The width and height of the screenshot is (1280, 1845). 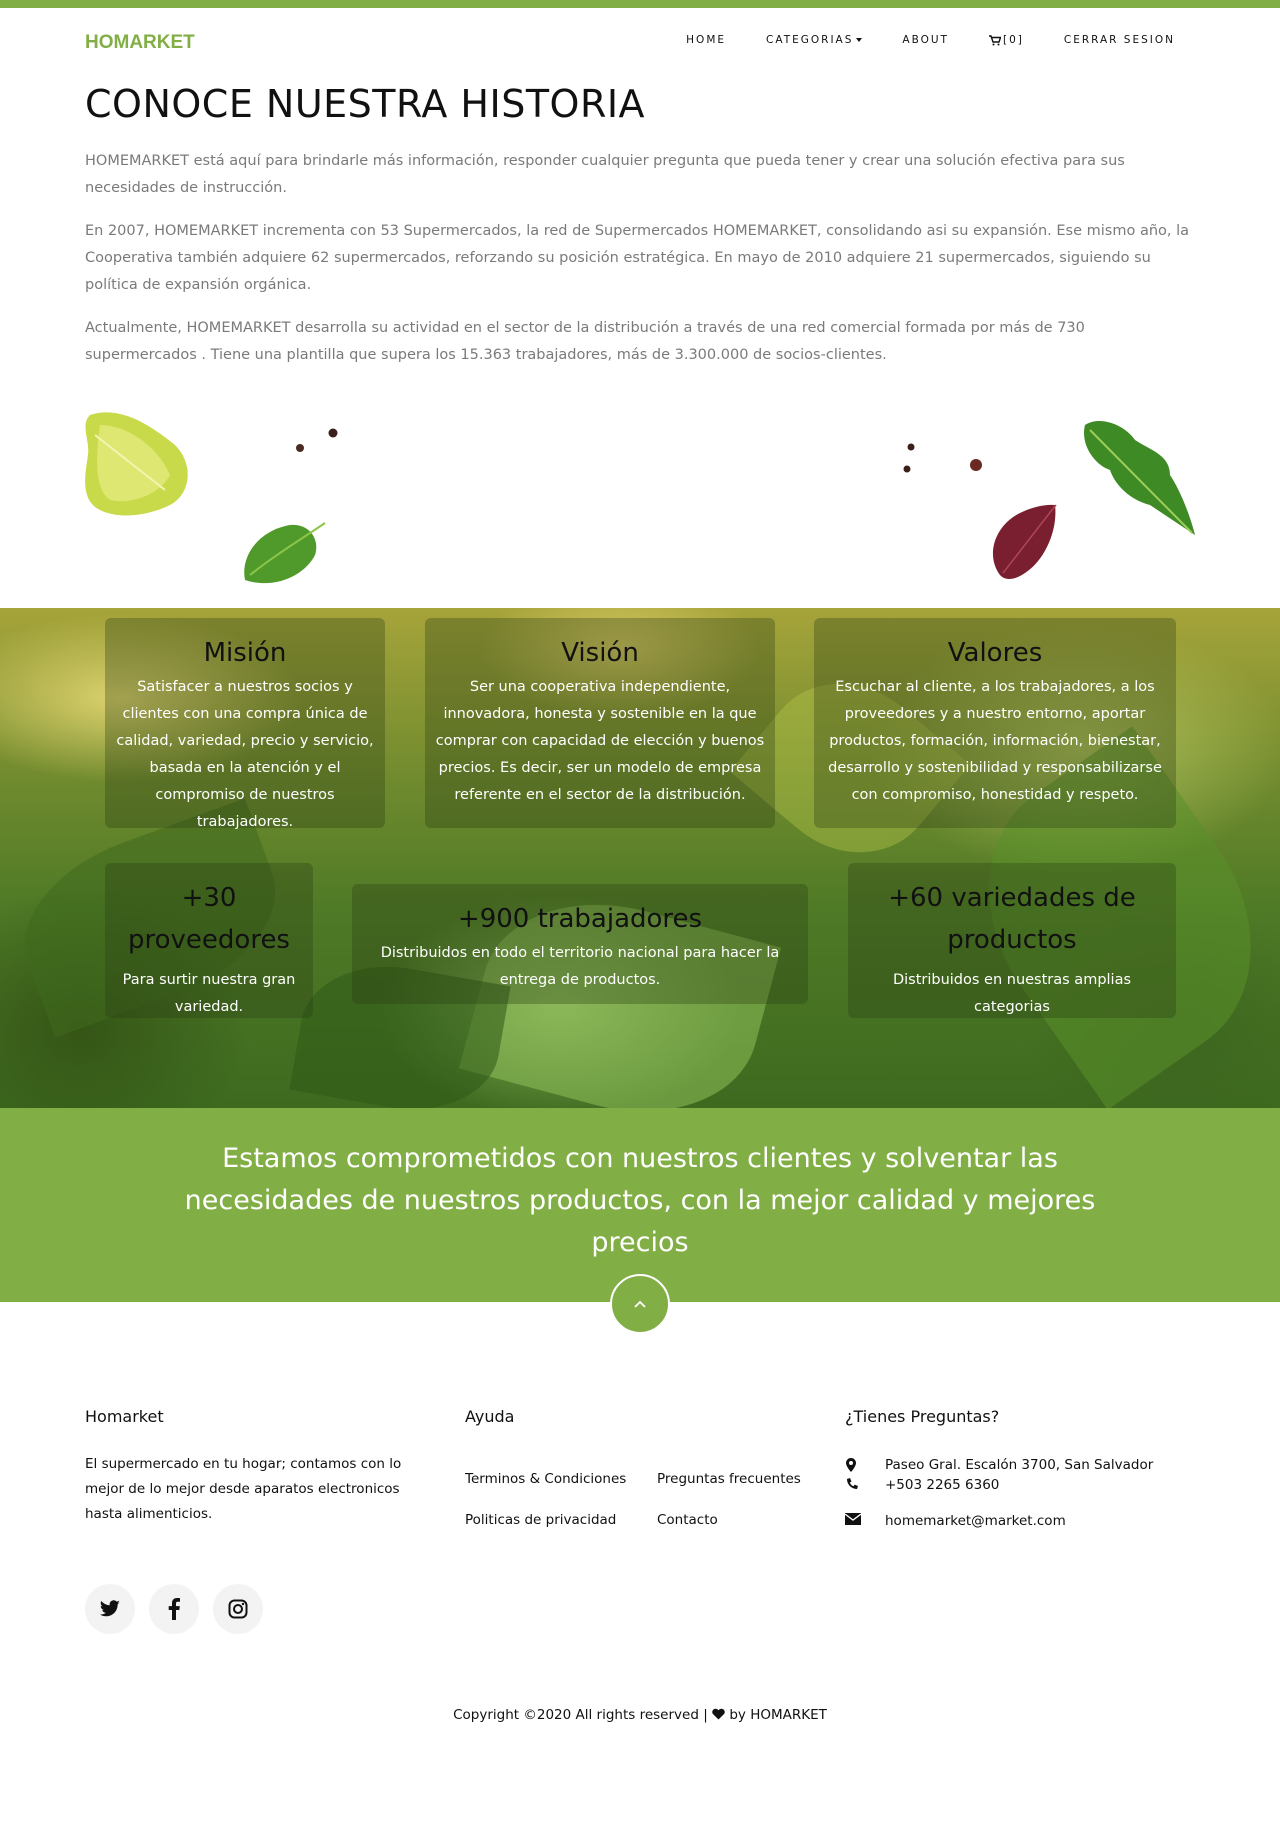 I want to click on scroll-to-top-button, so click(x=640, y=1304).